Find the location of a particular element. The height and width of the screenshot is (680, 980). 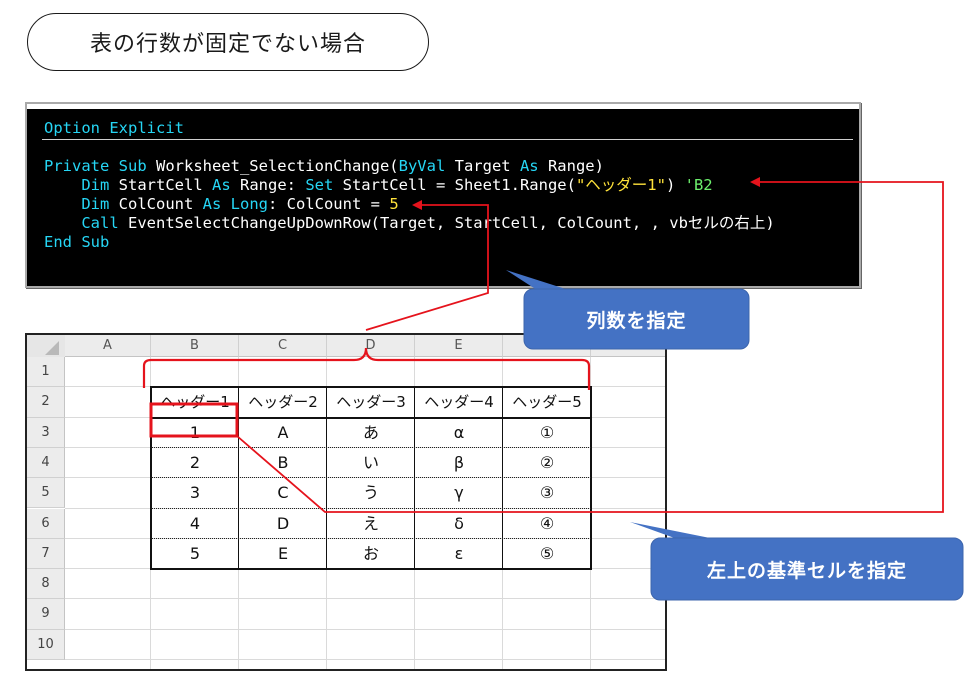

column-header: C is located at coordinates (283, 346).